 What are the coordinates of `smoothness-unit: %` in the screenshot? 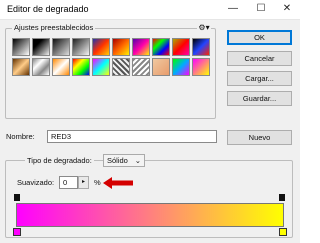 It's located at (97, 182).